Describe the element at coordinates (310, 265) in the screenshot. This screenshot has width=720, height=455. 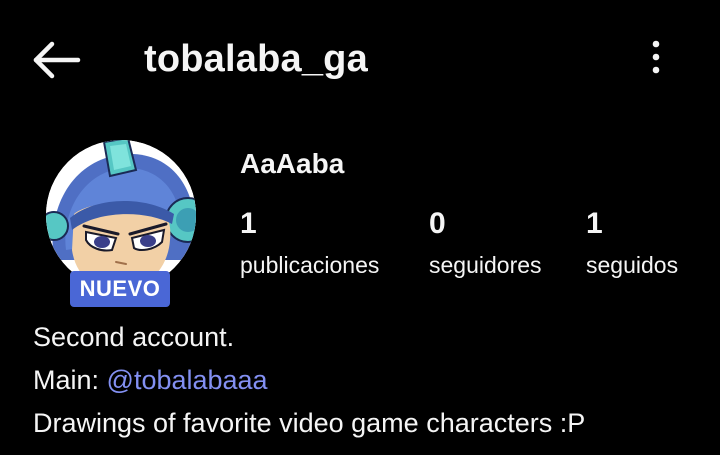
I see `stat-posts-label: publicaciones` at that location.